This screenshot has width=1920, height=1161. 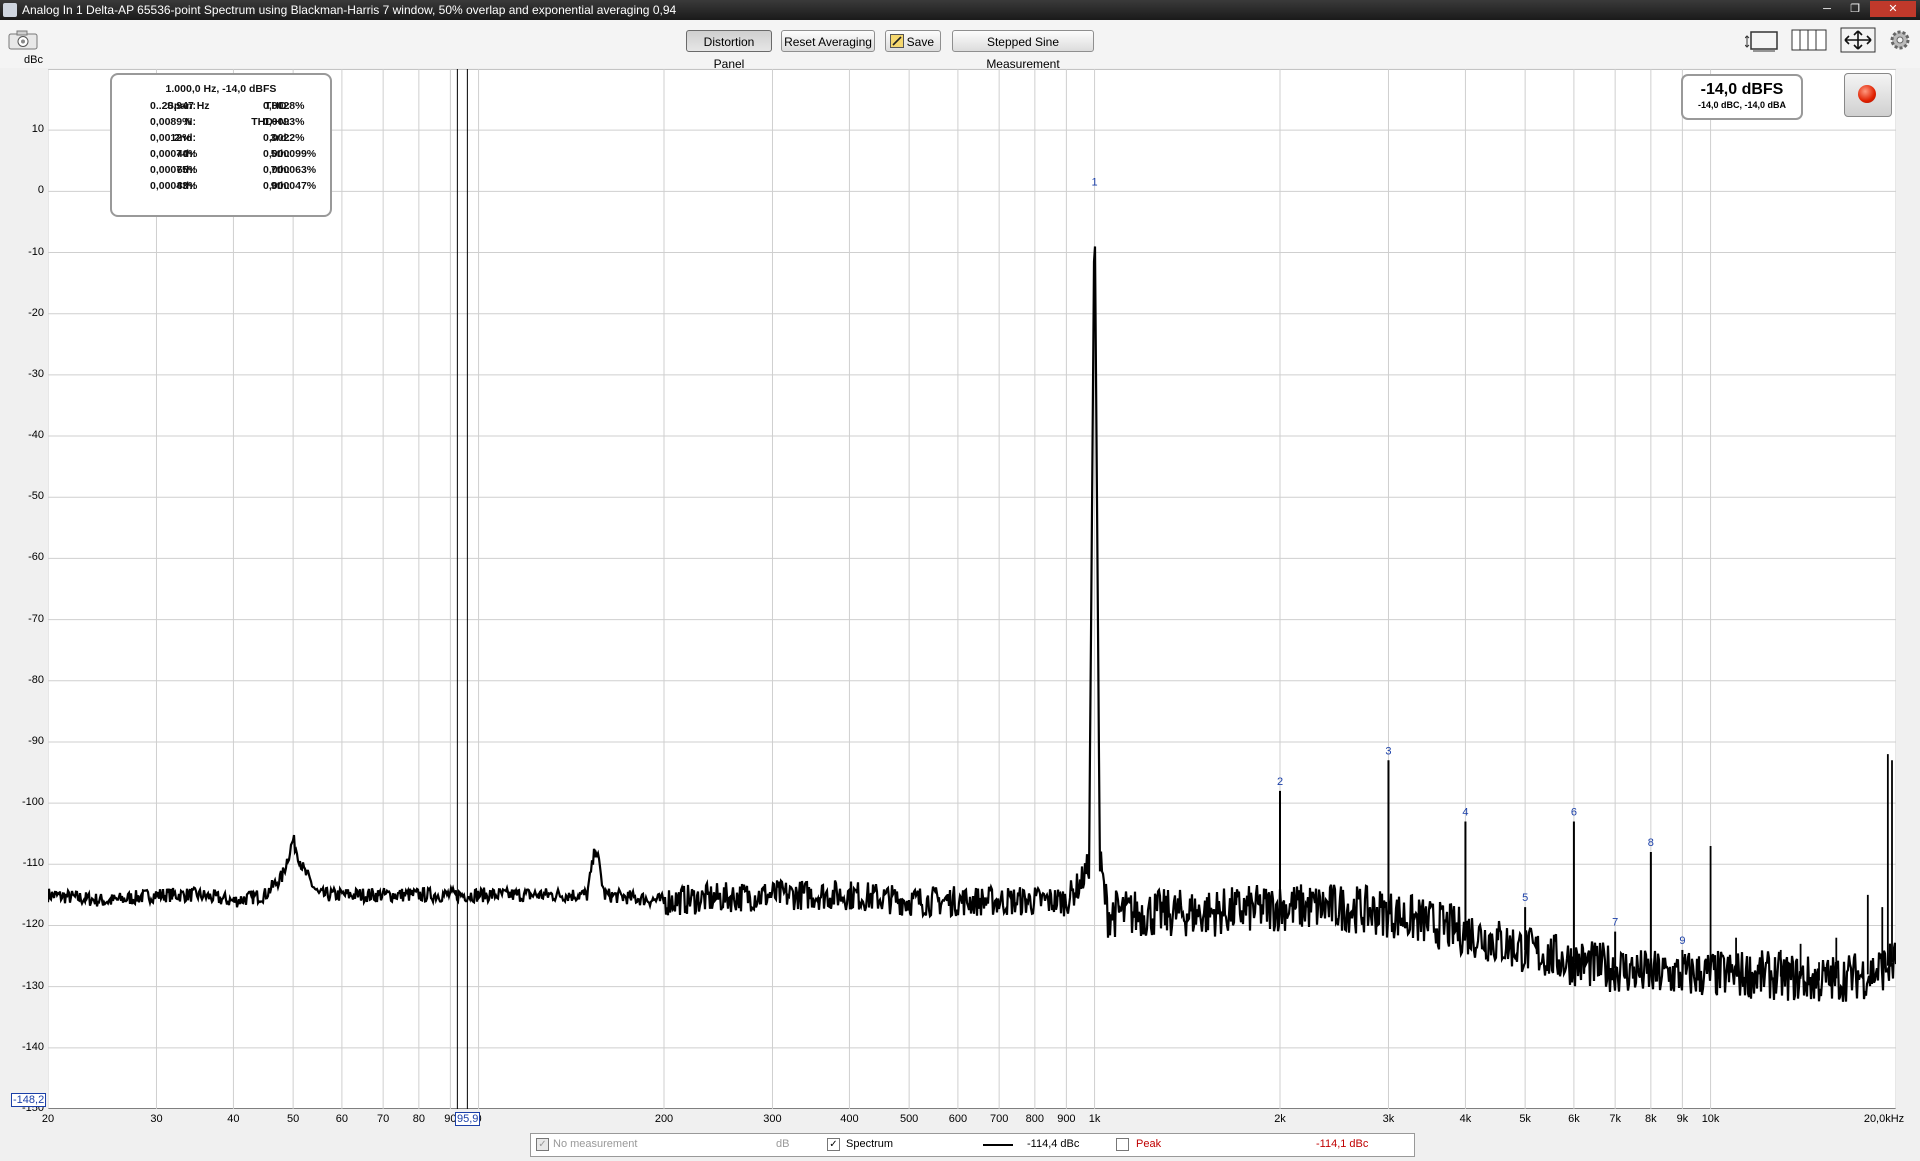 What do you see at coordinates (221, 108) in the screenshot?
I see `distortion-row: Span: 0..20.947 Hz THD: 0,0028%` at bounding box center [221, 108].